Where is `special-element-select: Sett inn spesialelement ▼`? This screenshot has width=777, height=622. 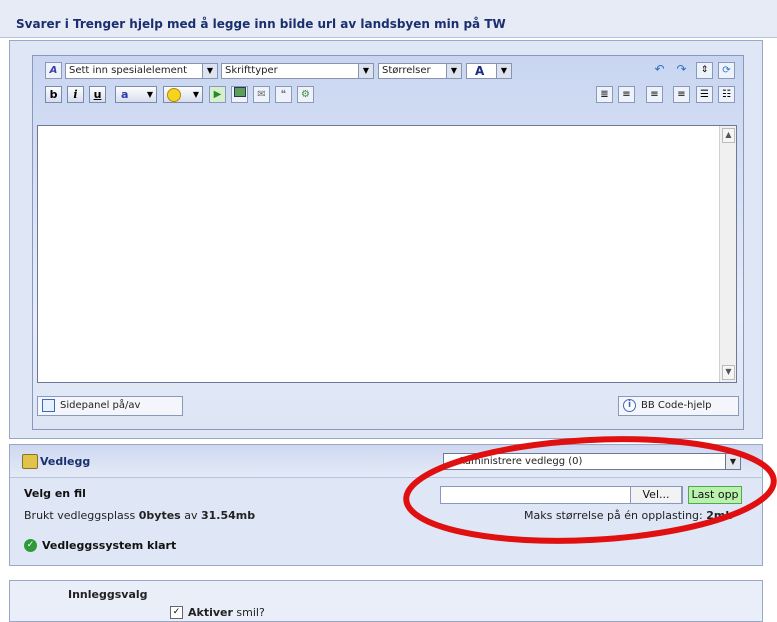 special-element-select: Sett inn spesialelement ▼ is located at coordinates (141, 71).